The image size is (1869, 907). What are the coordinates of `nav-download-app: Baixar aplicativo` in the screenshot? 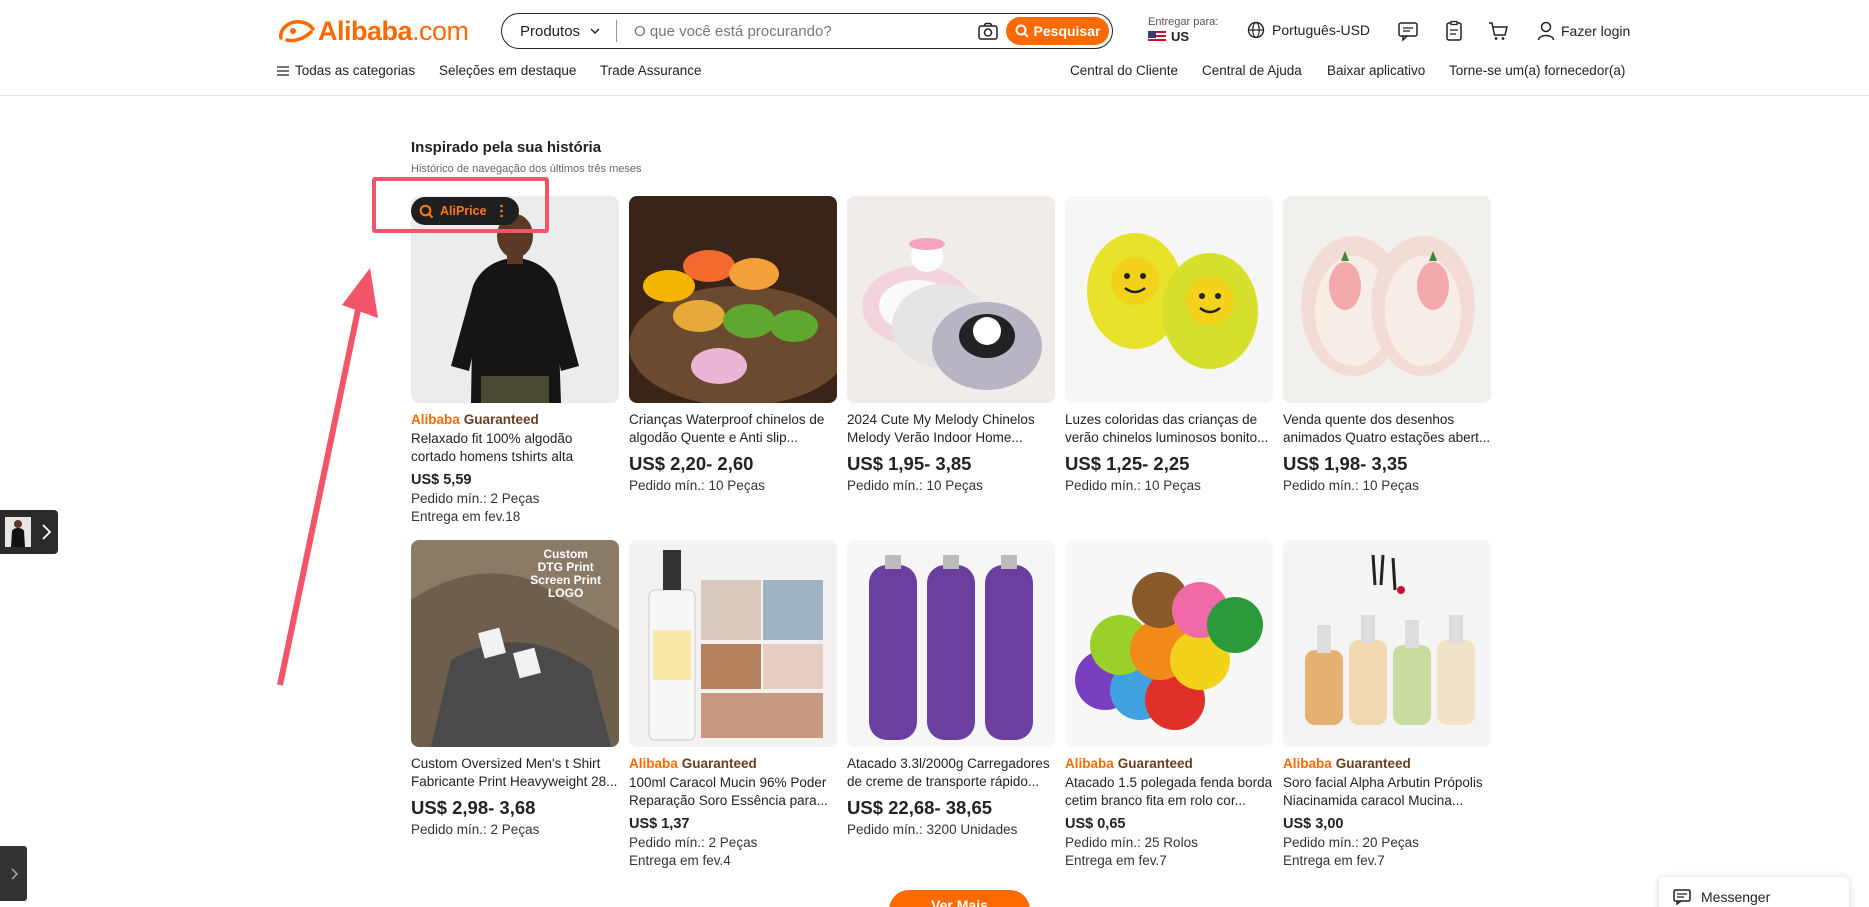 It's located at (1376, 70).